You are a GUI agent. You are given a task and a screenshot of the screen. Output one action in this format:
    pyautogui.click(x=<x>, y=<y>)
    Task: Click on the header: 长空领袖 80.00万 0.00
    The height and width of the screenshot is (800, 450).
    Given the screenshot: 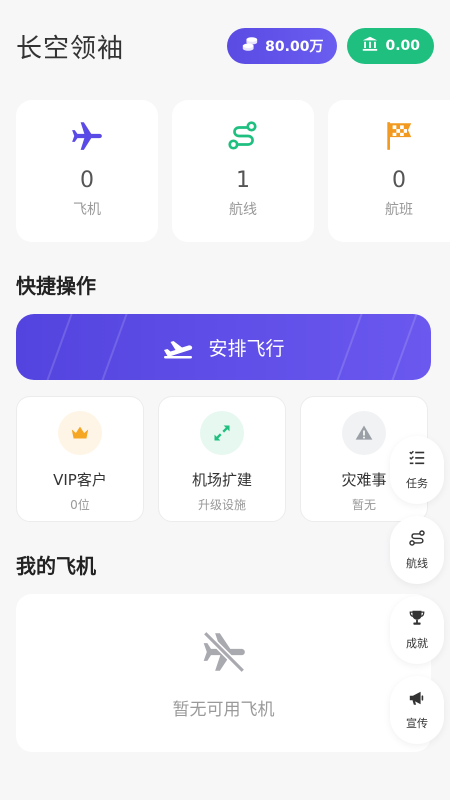 What is the action you would take?
    pyautogui.click(x=225, y=46)
    